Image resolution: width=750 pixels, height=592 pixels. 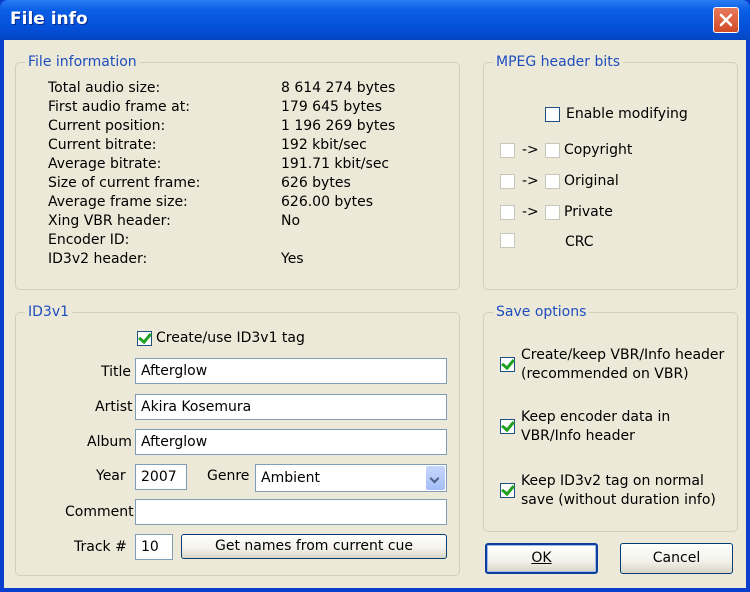 I want to click on genre-select: Ambient, so click(x=351, y=478).